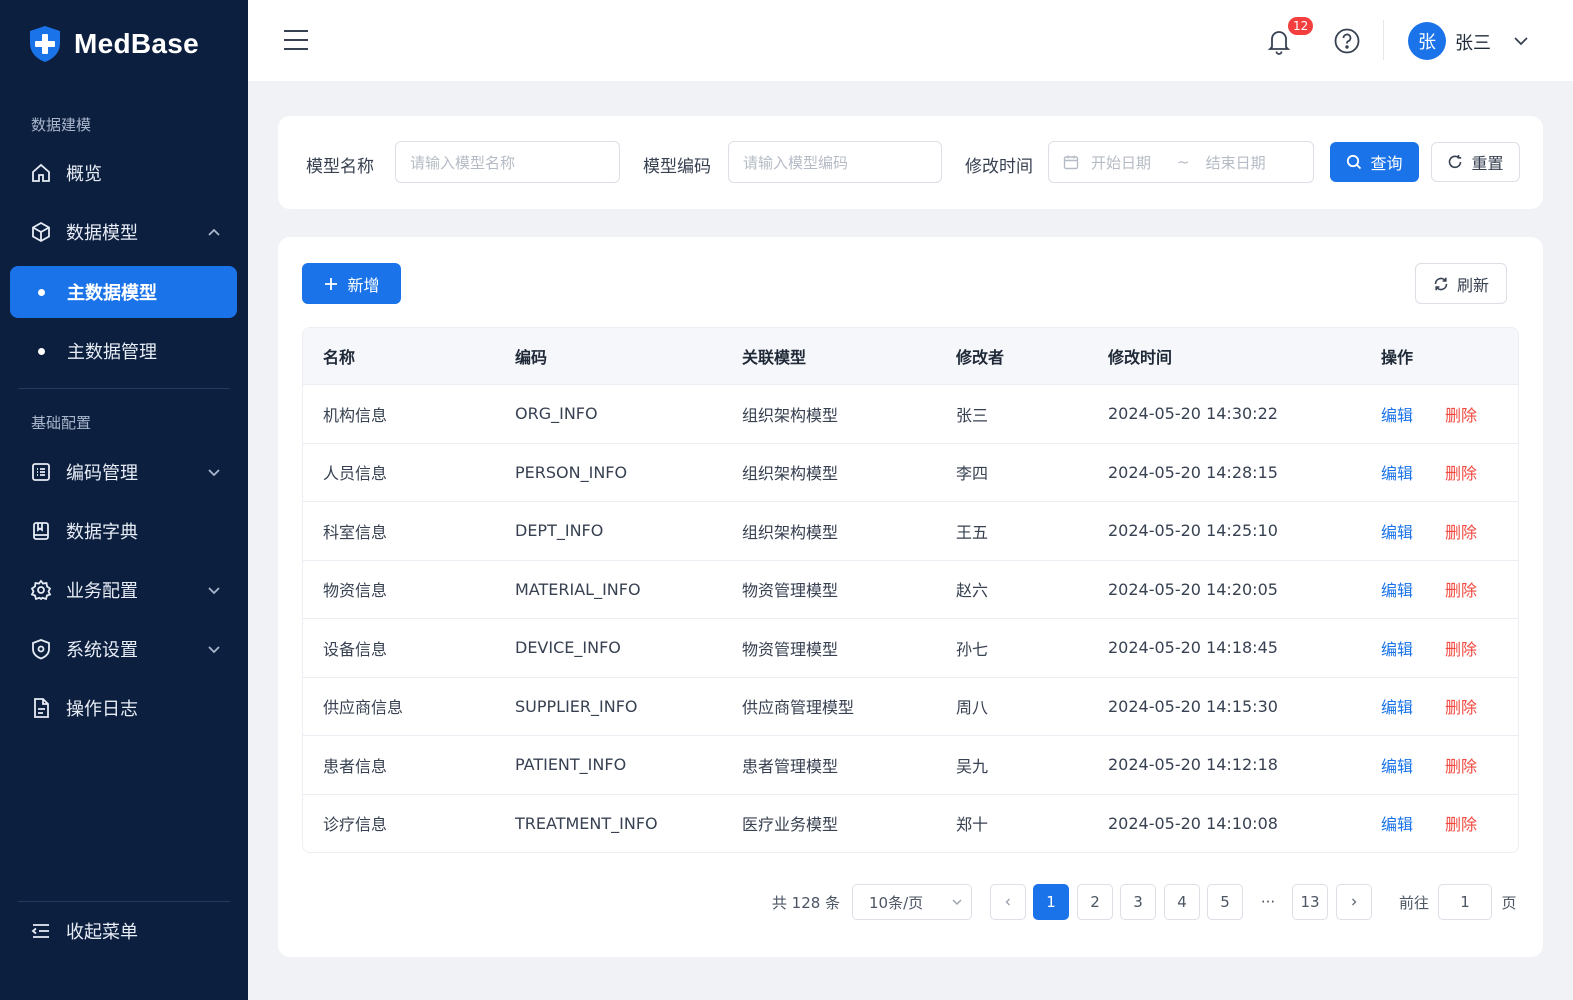  I want to click on model-code-label: 模型编码, so click(677, 167).